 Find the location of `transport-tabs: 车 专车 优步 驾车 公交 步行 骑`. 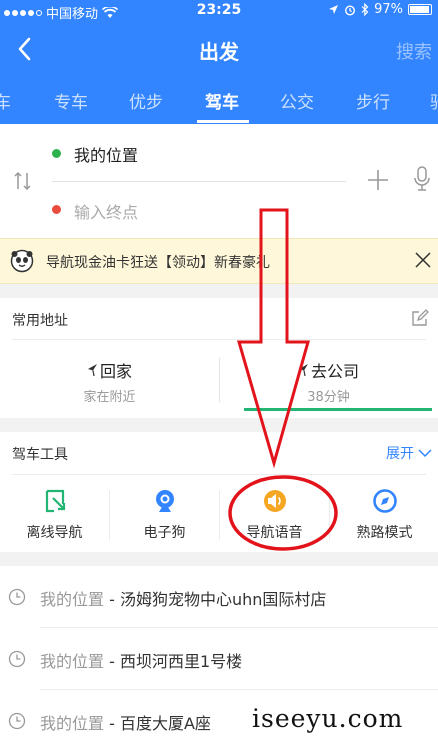

transport-tabs: 车 专车 优步 驾车 公交 步行 骑 is located at coordinates (219, 102).